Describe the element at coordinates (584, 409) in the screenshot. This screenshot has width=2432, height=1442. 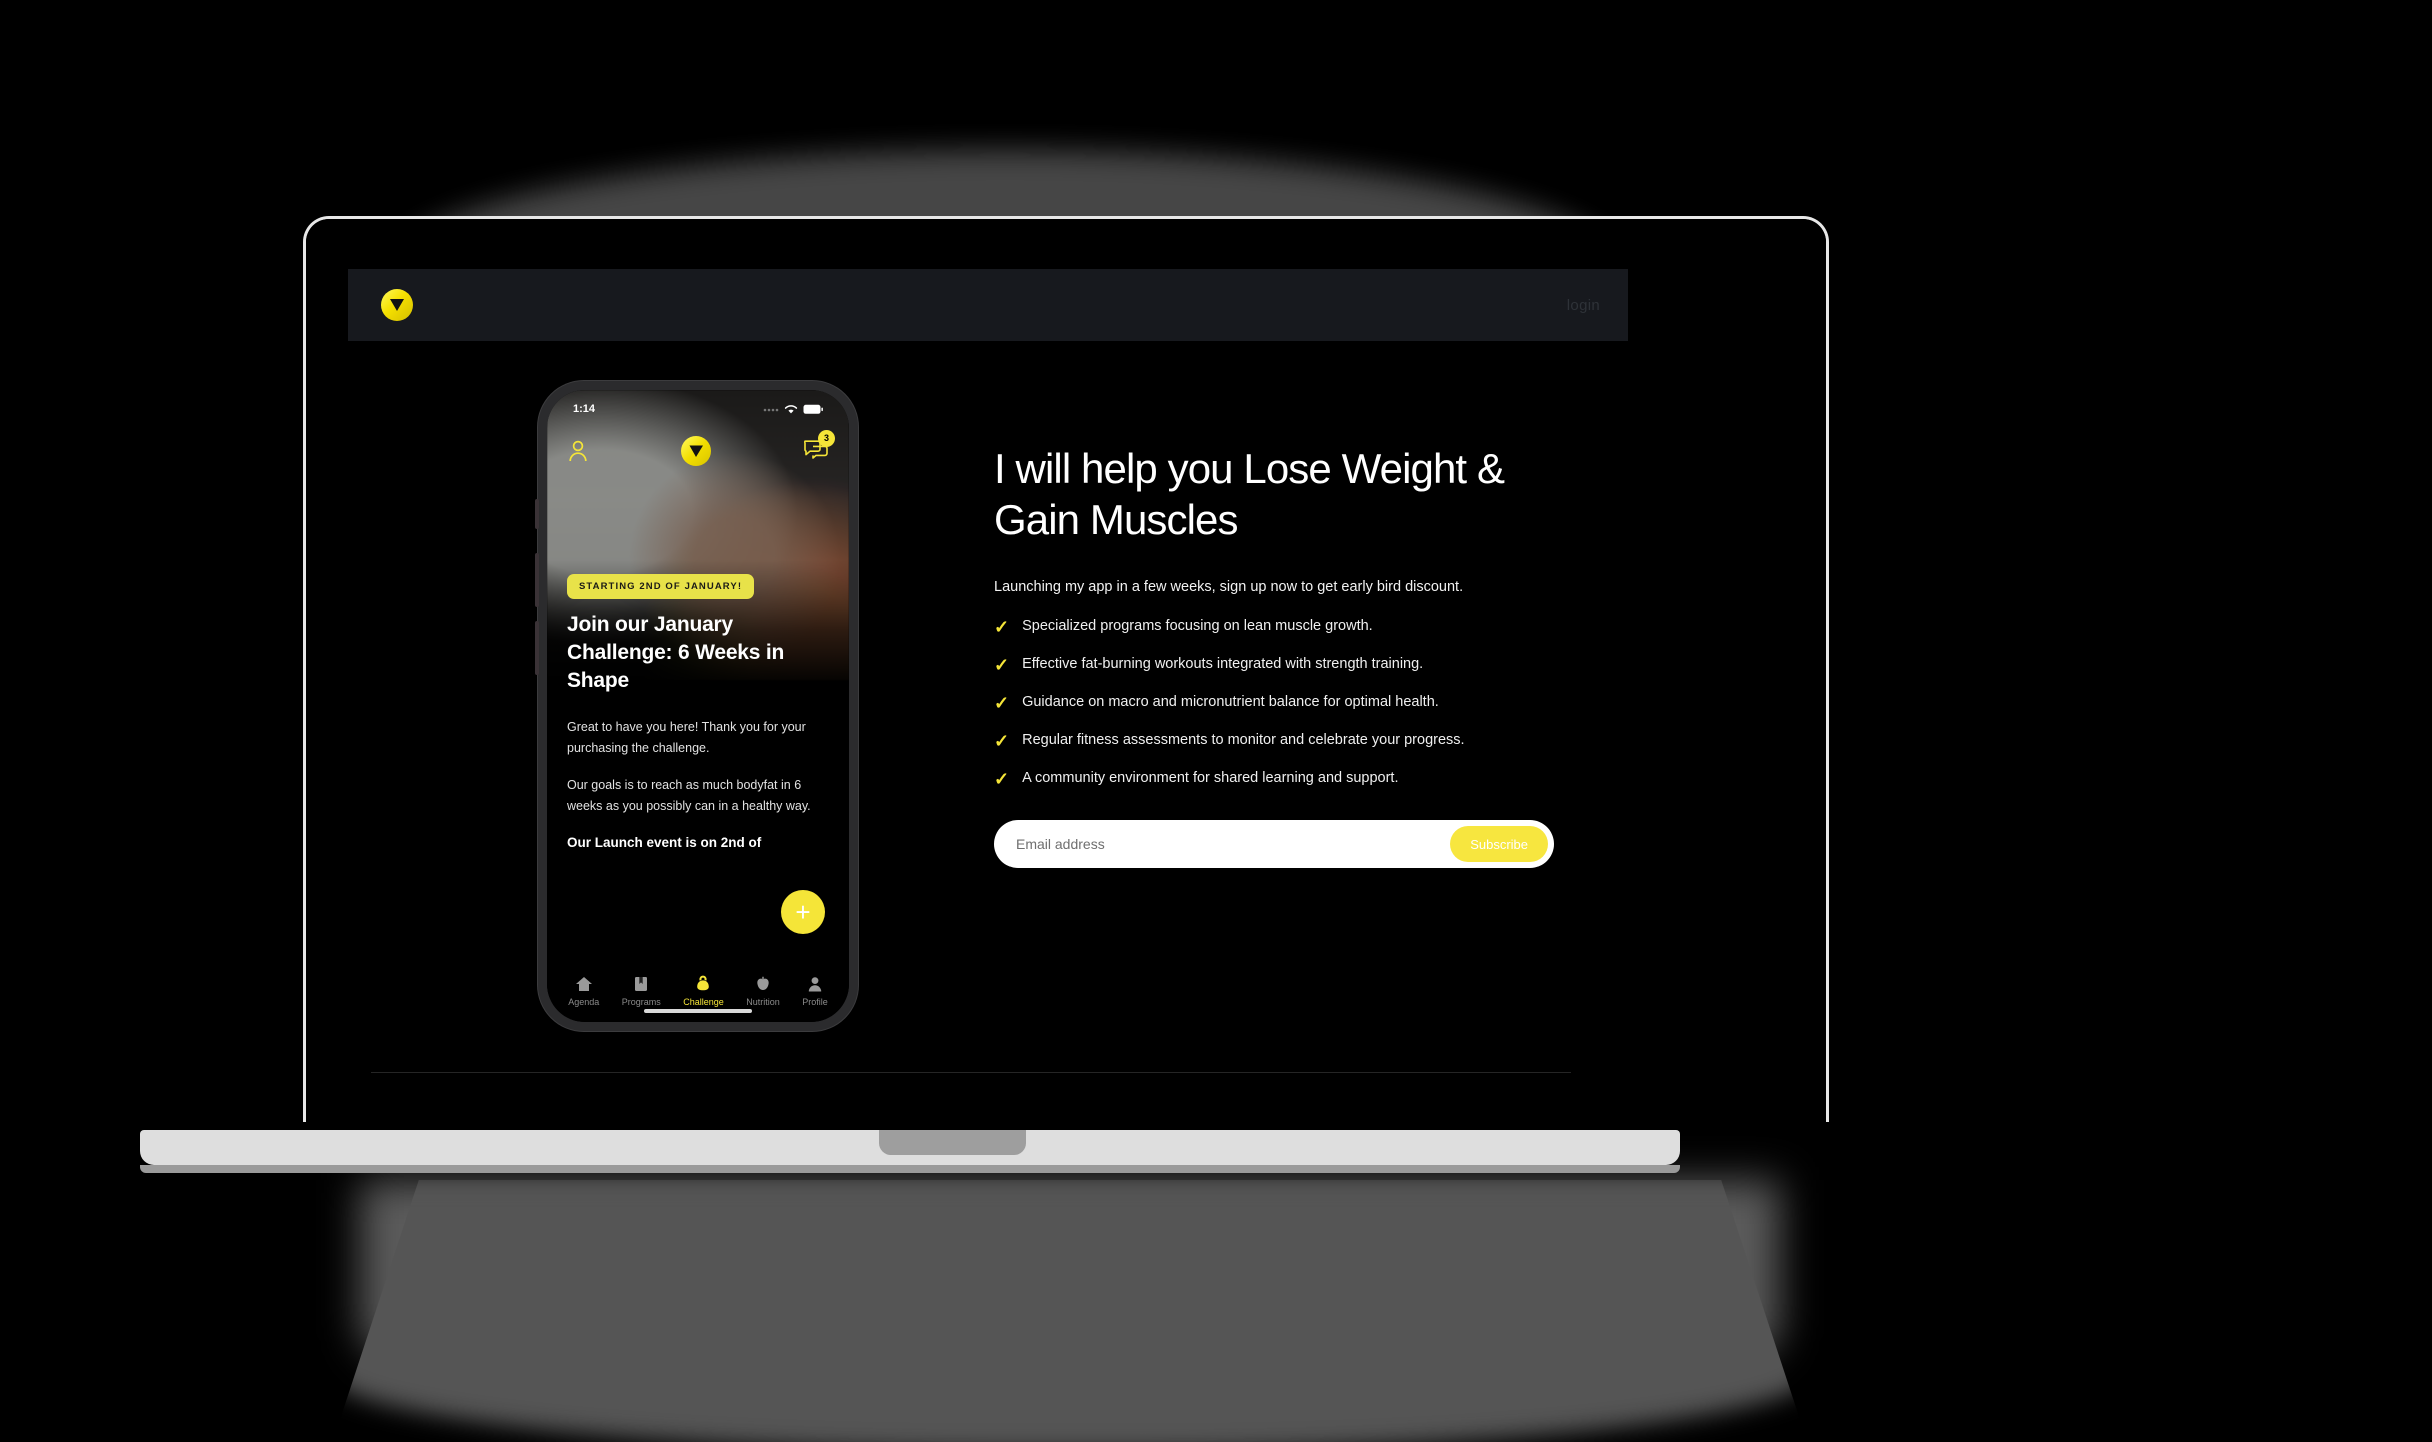
I see `status-time: 1:14` at that location.